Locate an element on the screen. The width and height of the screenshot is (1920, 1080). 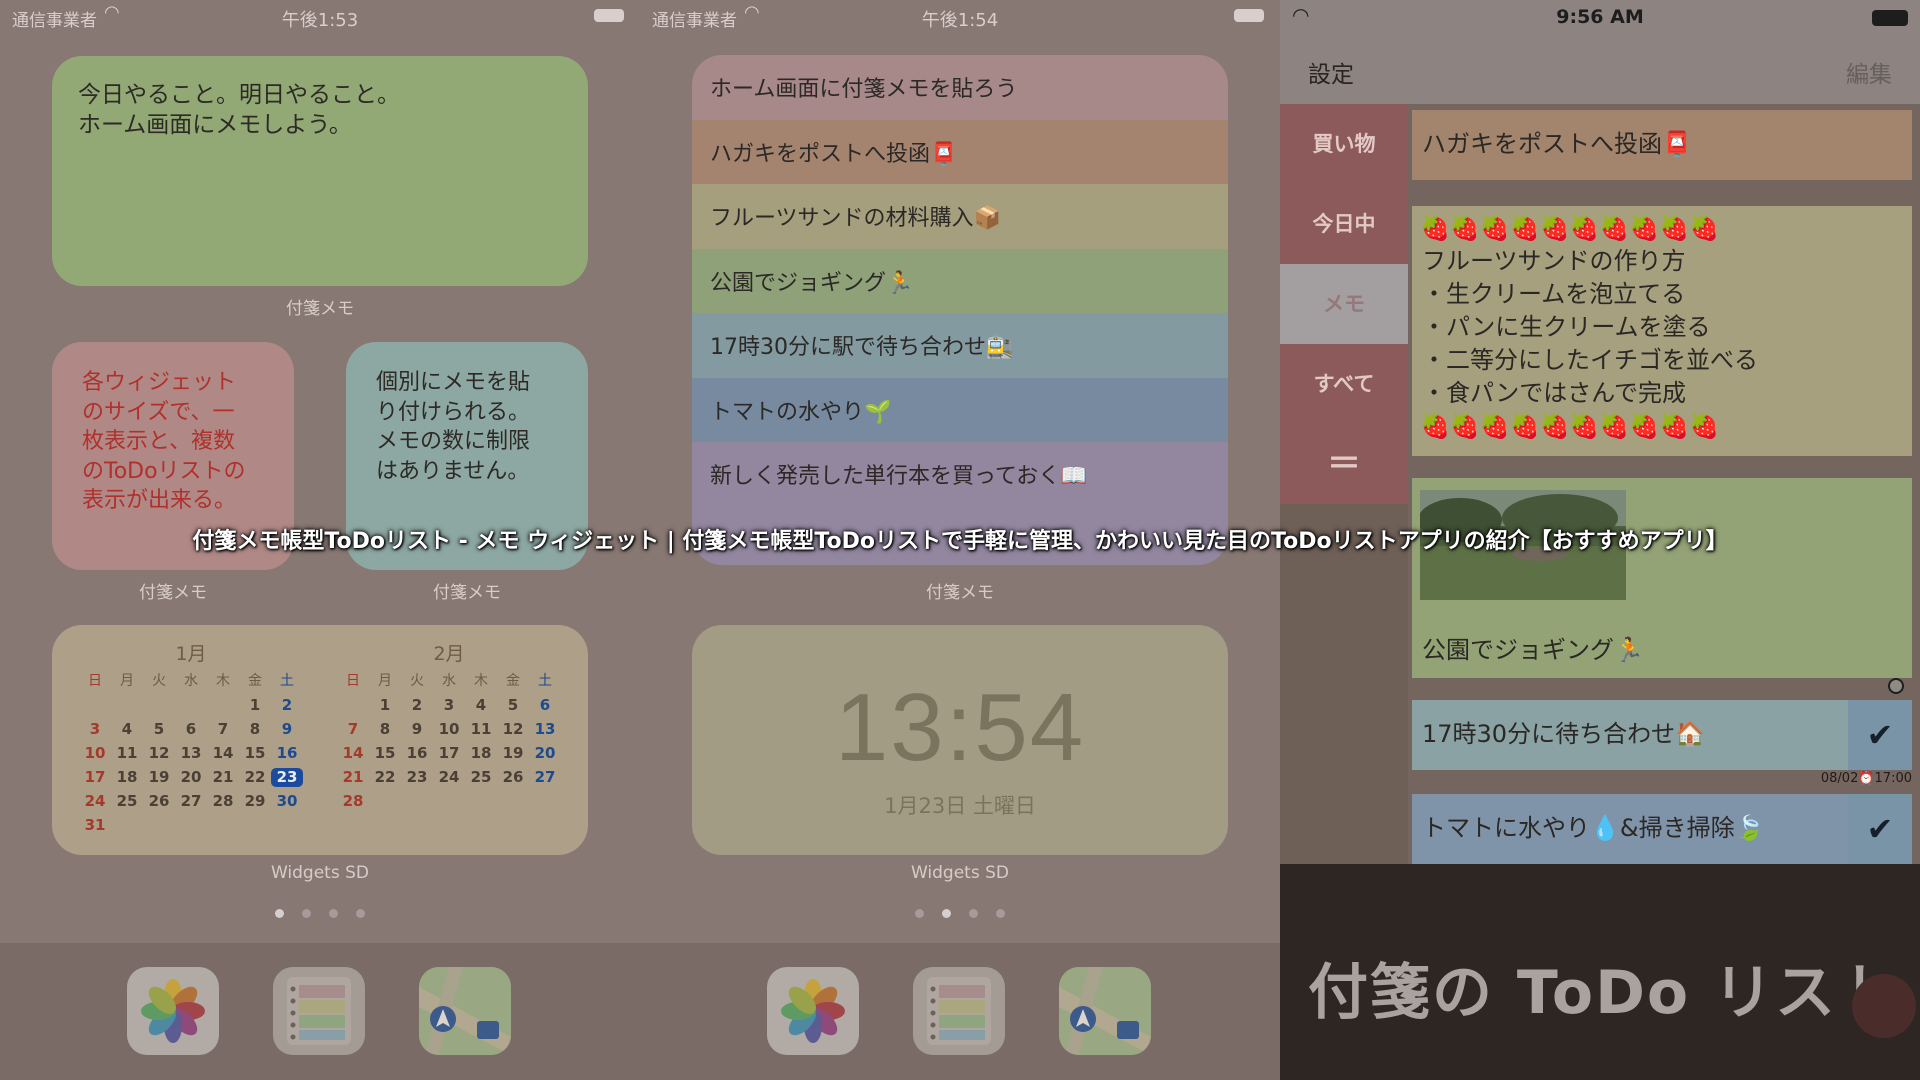
list-item: トマトの水やり🌱 is located at coordinates (960, 409).